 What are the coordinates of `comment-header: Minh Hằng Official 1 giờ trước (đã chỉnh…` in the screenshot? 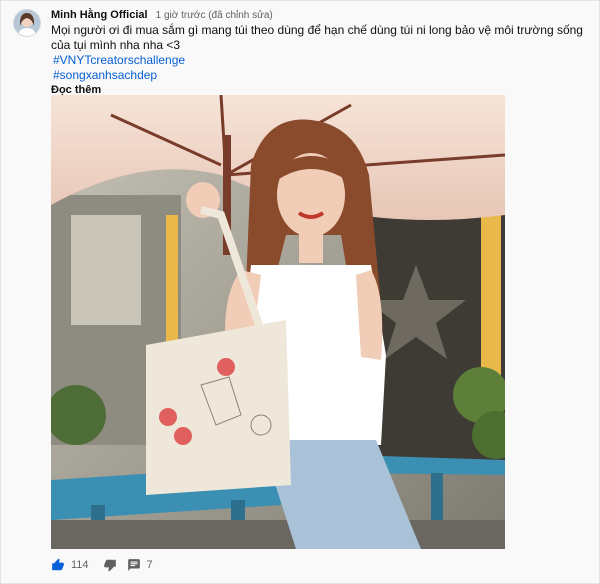 It's located at (162, 15).